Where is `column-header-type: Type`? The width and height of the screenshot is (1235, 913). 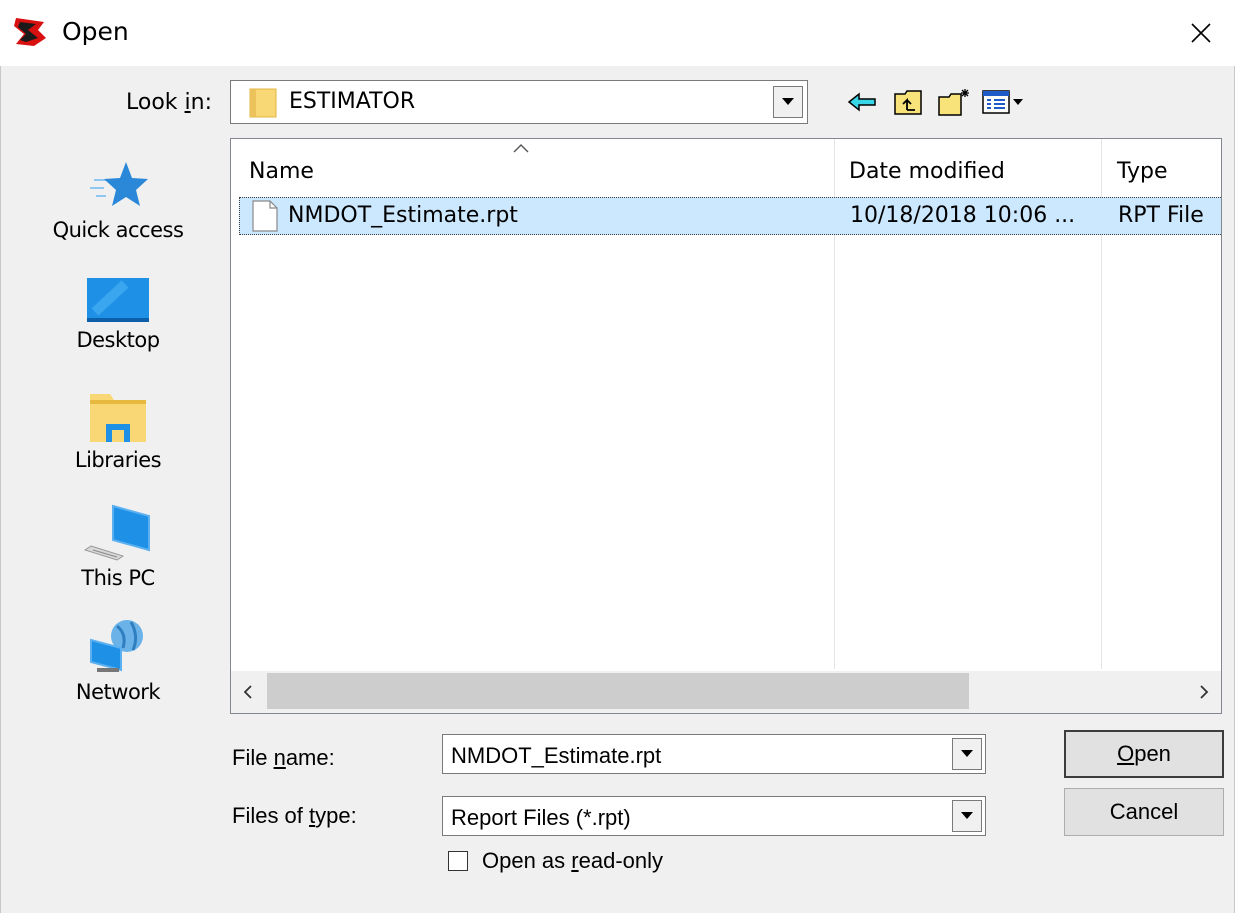
column-header-type: Type is located at coordinates (1142, 171).